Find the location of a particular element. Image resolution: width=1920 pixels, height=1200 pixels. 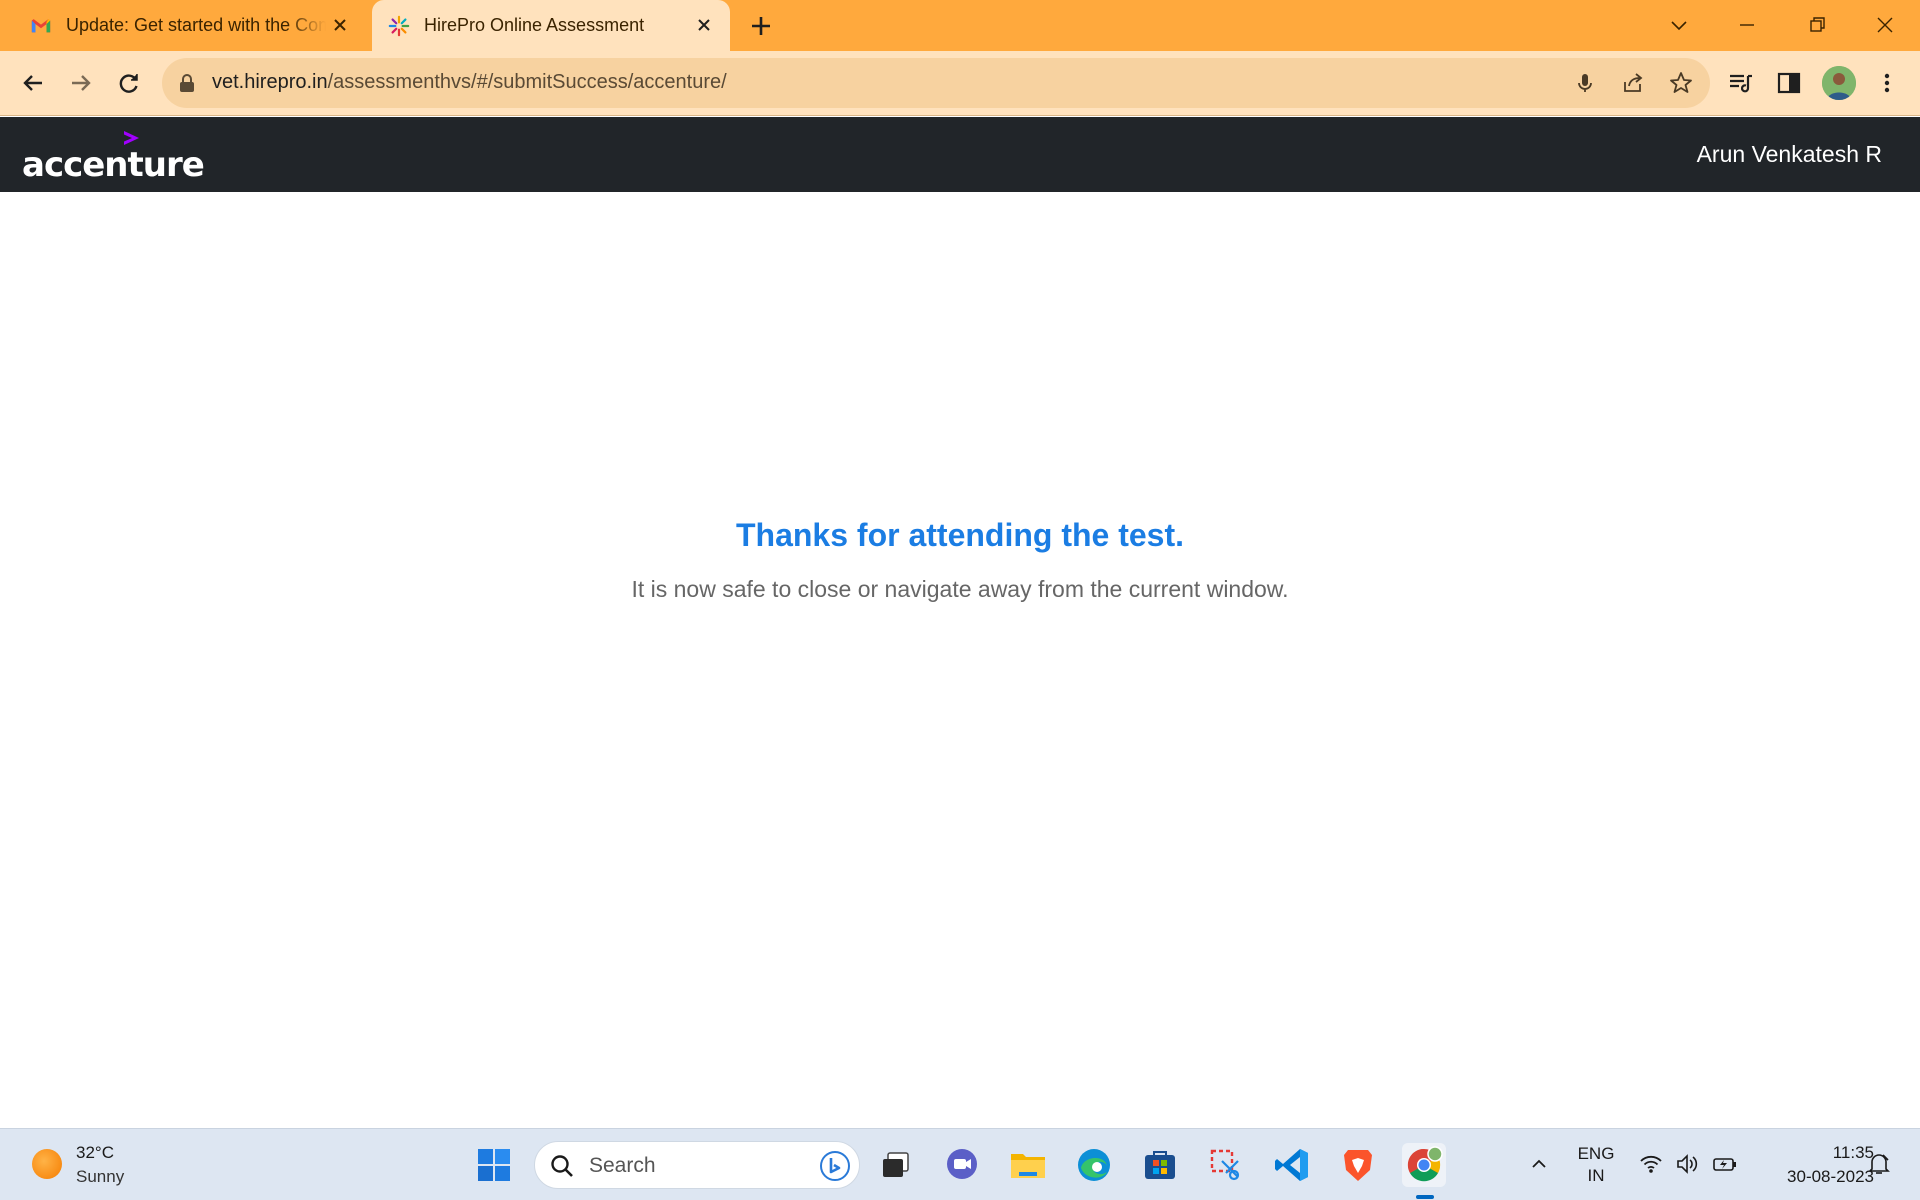

accenture-logo: accenture is located at coordinates (113, 158).